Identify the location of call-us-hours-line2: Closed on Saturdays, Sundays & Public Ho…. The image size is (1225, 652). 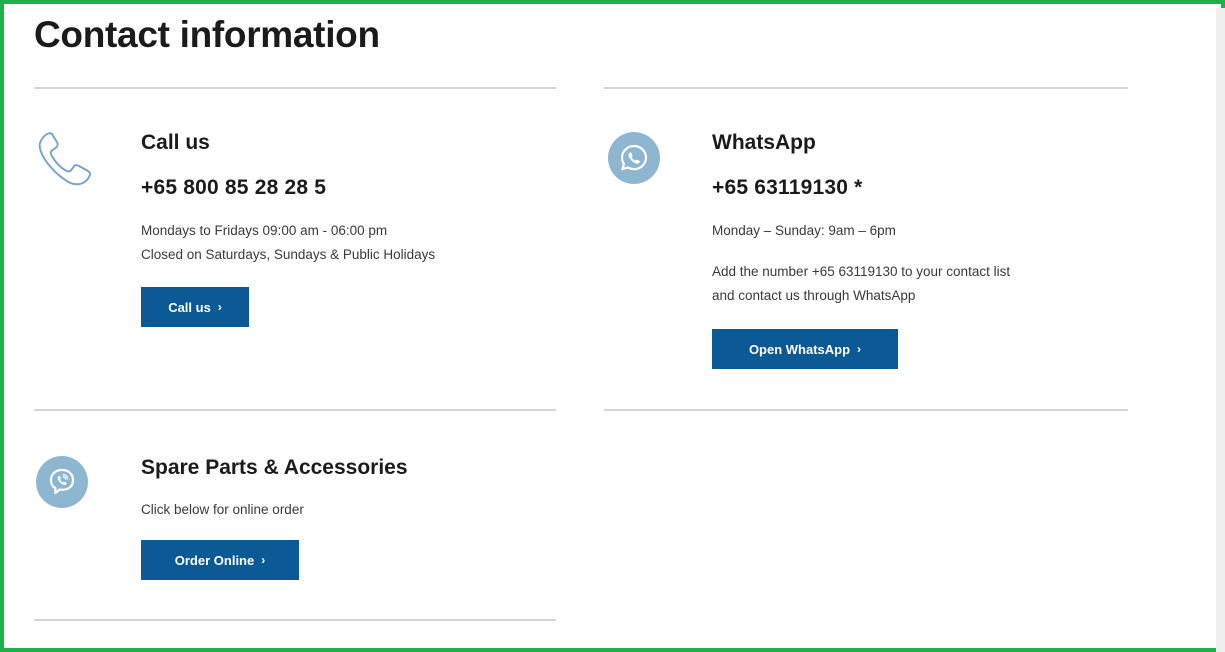
(288, 254).